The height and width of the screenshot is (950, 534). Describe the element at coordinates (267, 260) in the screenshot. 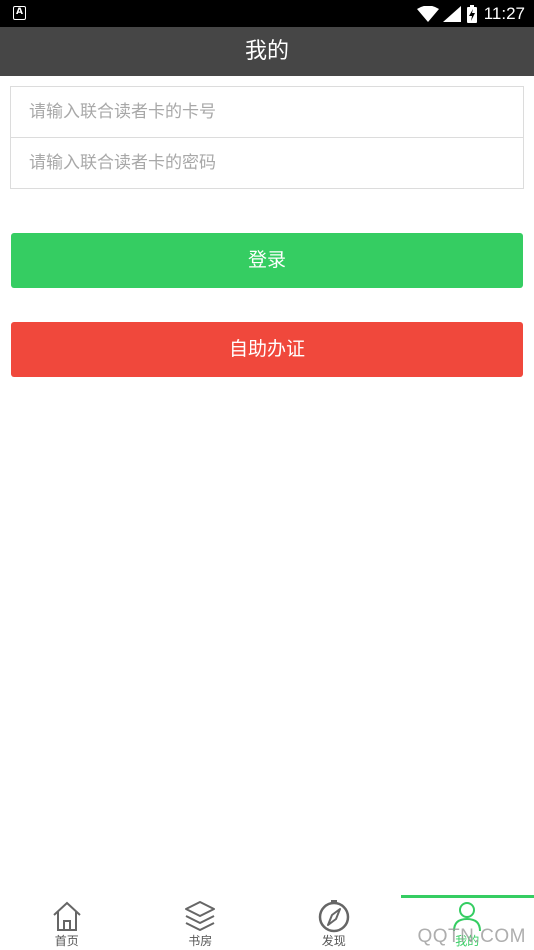

I see `login-button: 登录` at that location.